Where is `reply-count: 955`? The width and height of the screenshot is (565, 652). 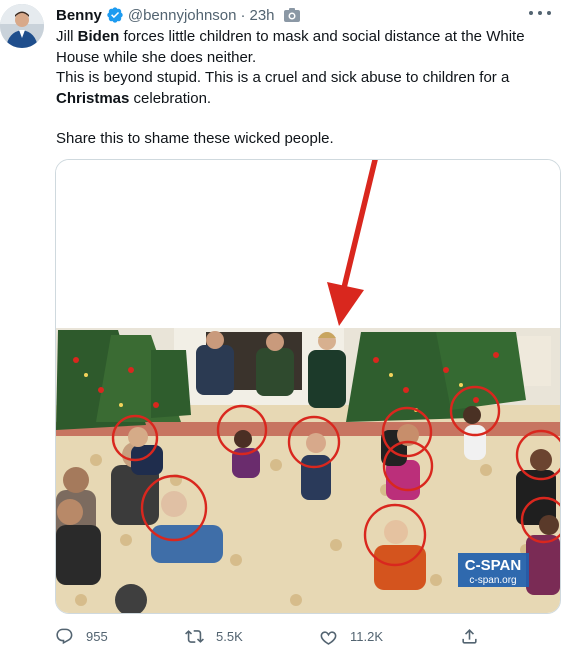 reply-count: 955 is located at coordinates (97, 636).